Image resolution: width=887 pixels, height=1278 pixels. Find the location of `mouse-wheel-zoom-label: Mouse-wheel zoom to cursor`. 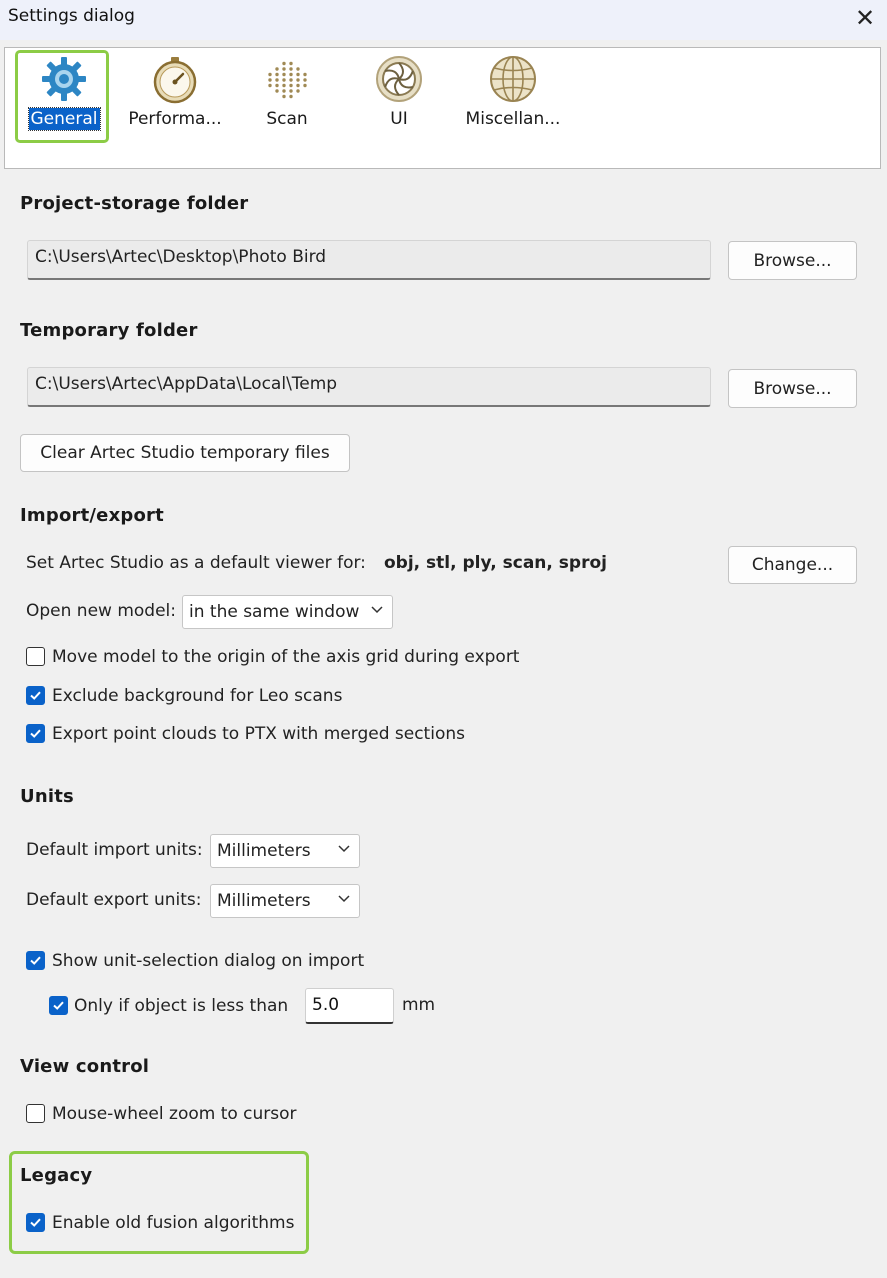

mouse-wheel-zoom-label: Mouse-wheel zoom to cursor is located at coordinates (174, 1114).